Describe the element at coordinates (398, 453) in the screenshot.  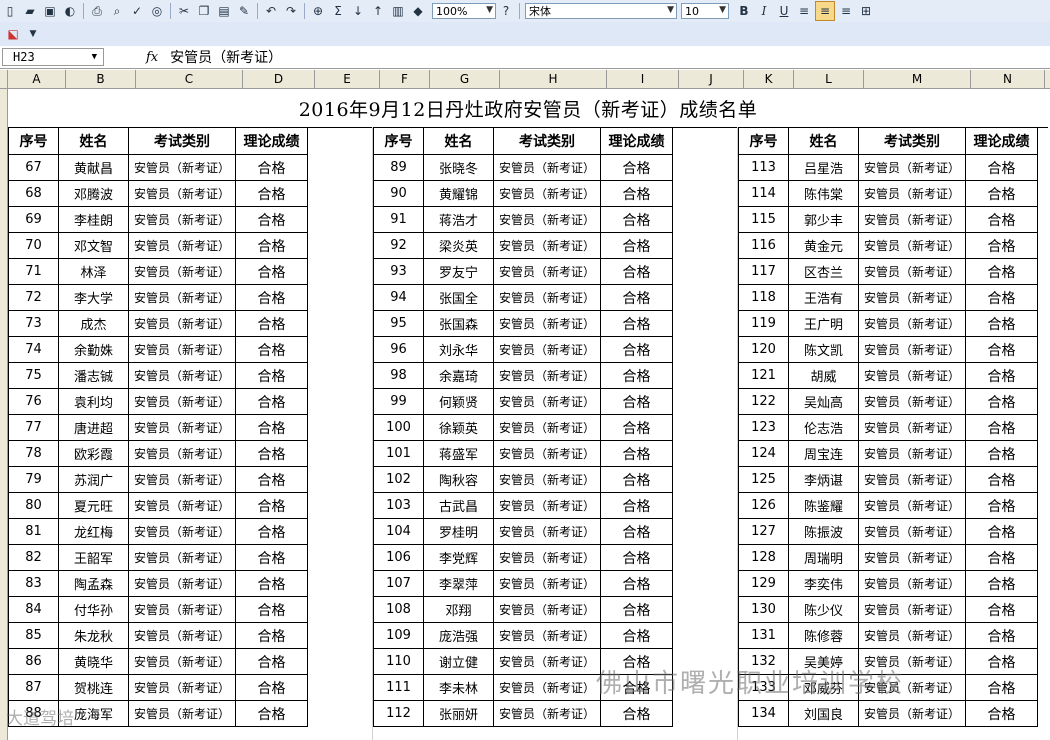
I see `cell-no: 101` at that location.